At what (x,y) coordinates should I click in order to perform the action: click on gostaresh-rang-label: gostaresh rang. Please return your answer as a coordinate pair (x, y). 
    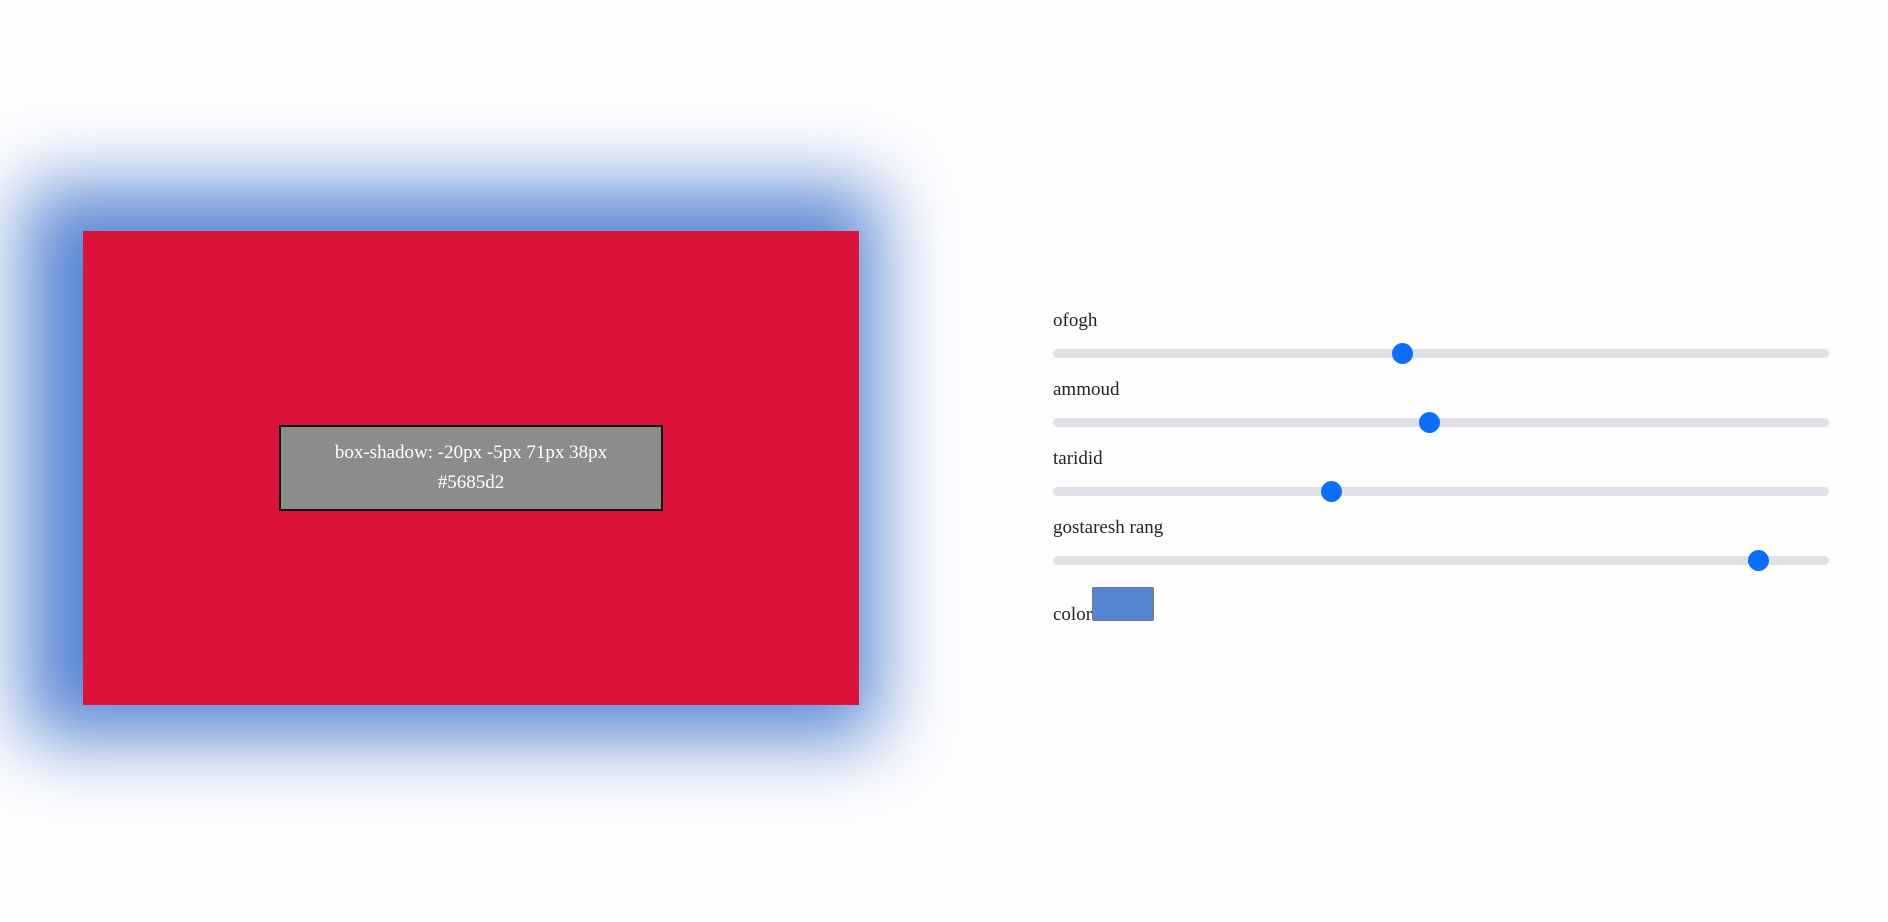
    Looking at the image, I should click on (1108, 527).